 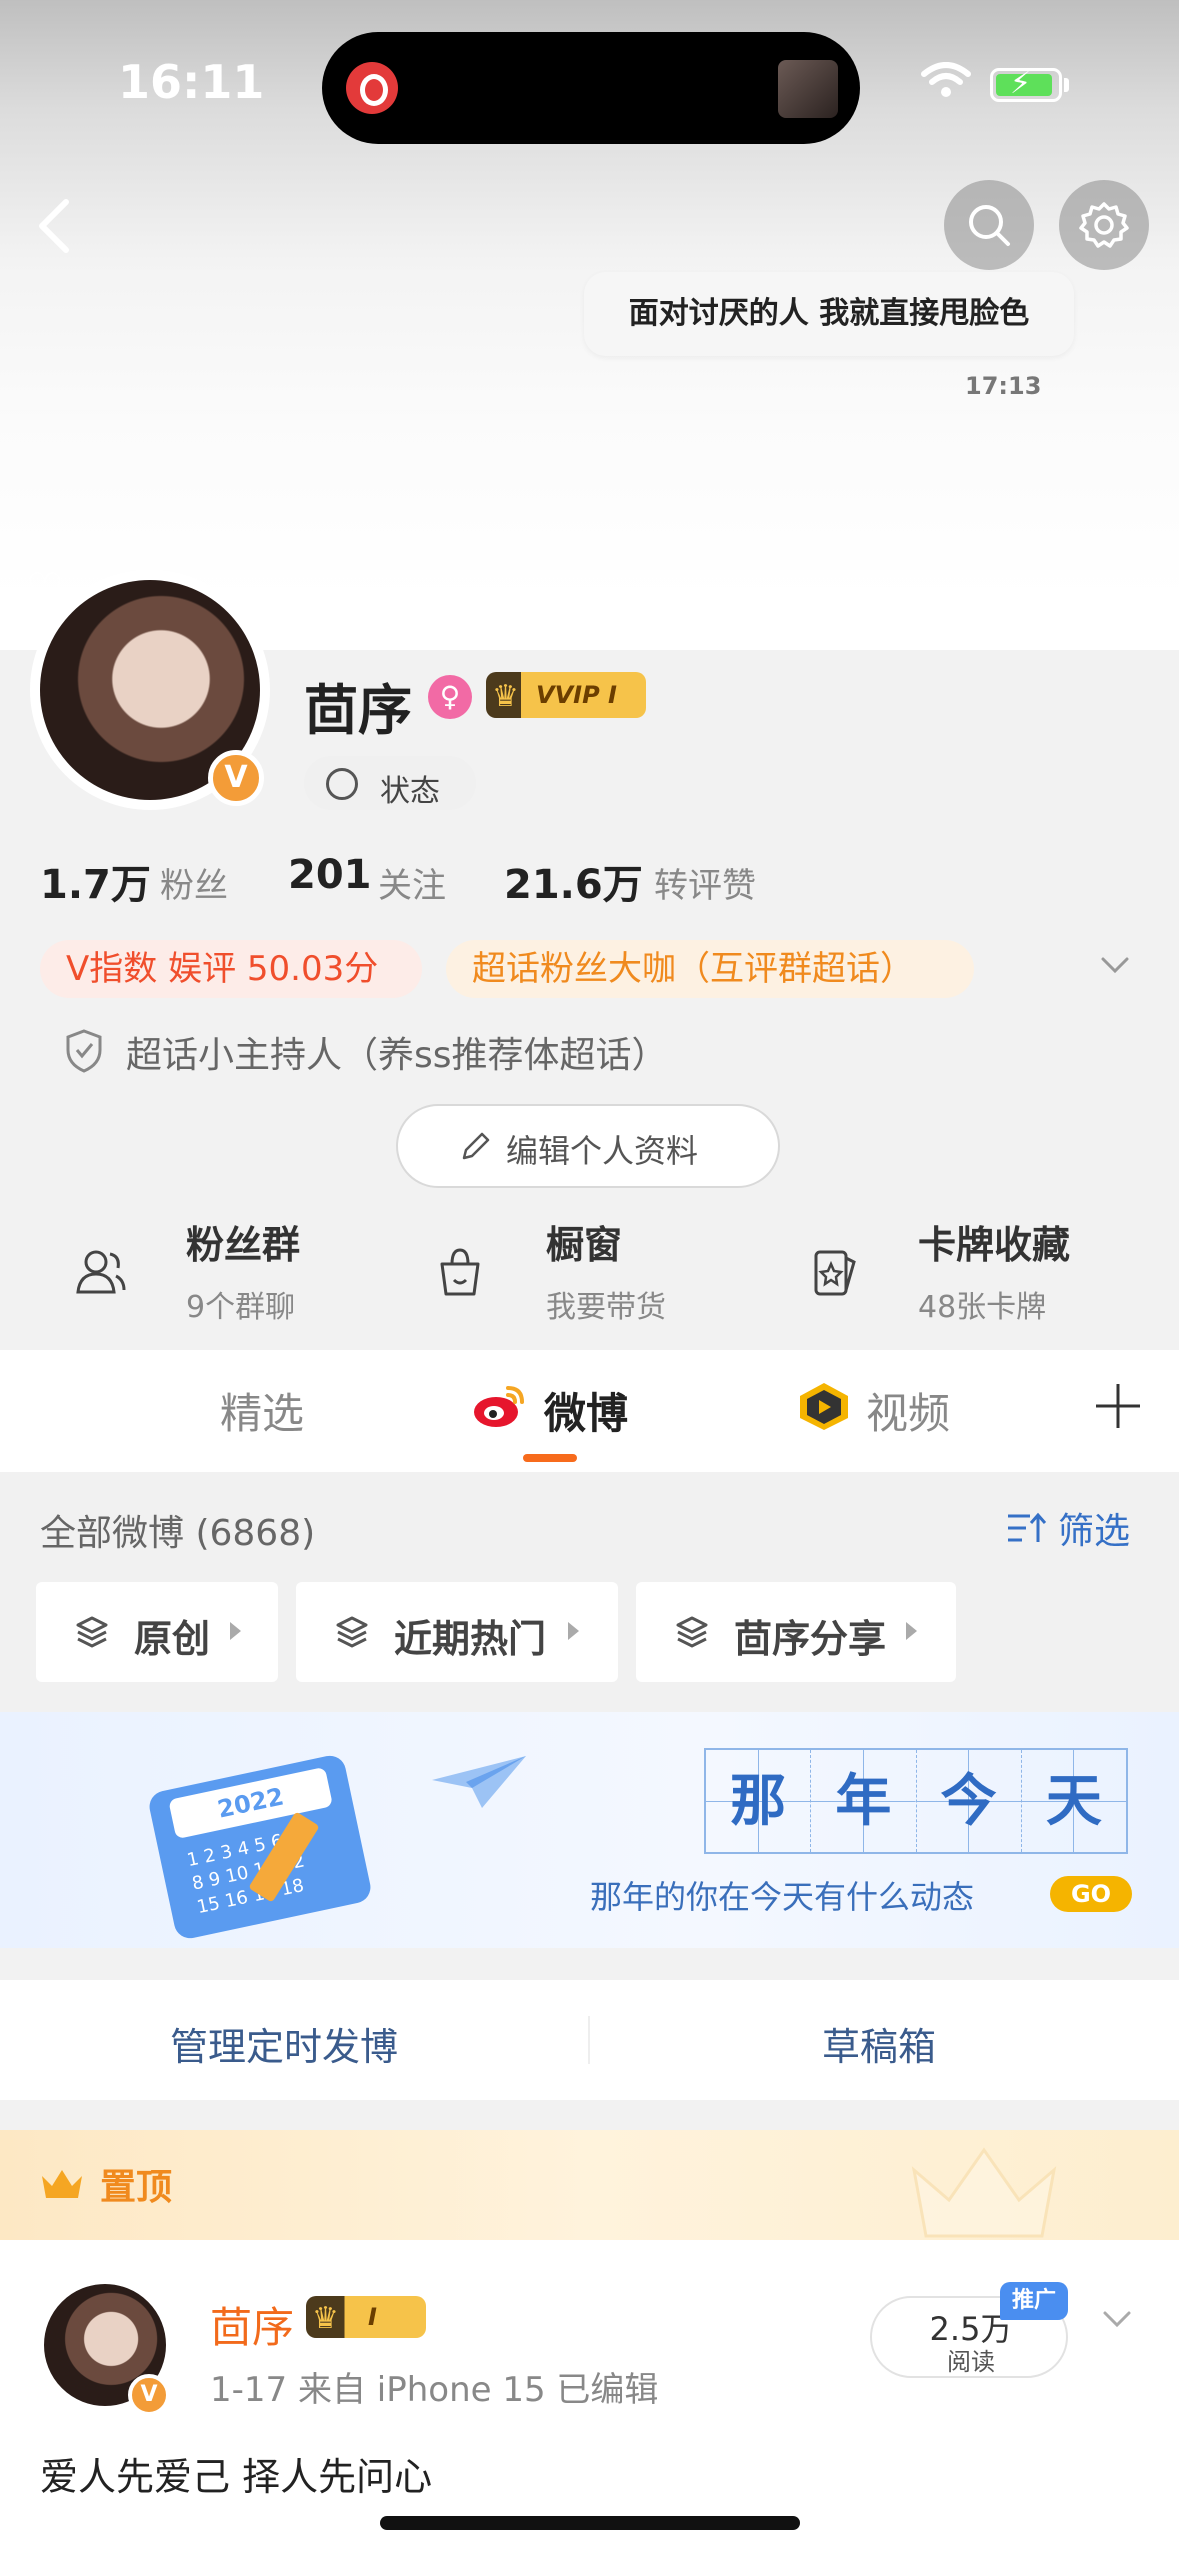 I want to click on weibo-logo-icon, so click(x=499, y=1406).